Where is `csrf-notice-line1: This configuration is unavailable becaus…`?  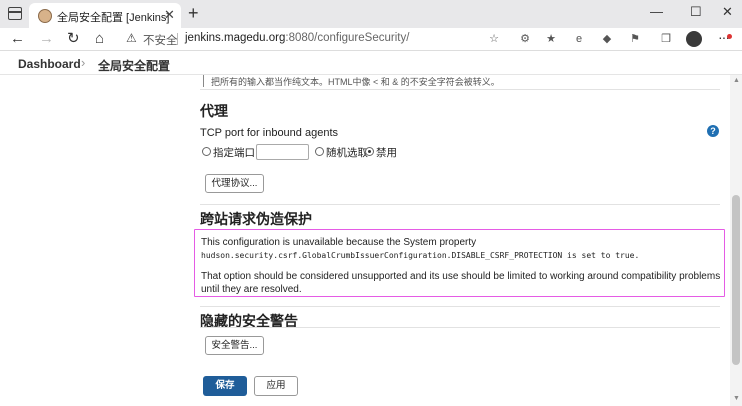
csrf-notice-line1: This configuration is unavailable becaus… is located at coordinates (339, 242).